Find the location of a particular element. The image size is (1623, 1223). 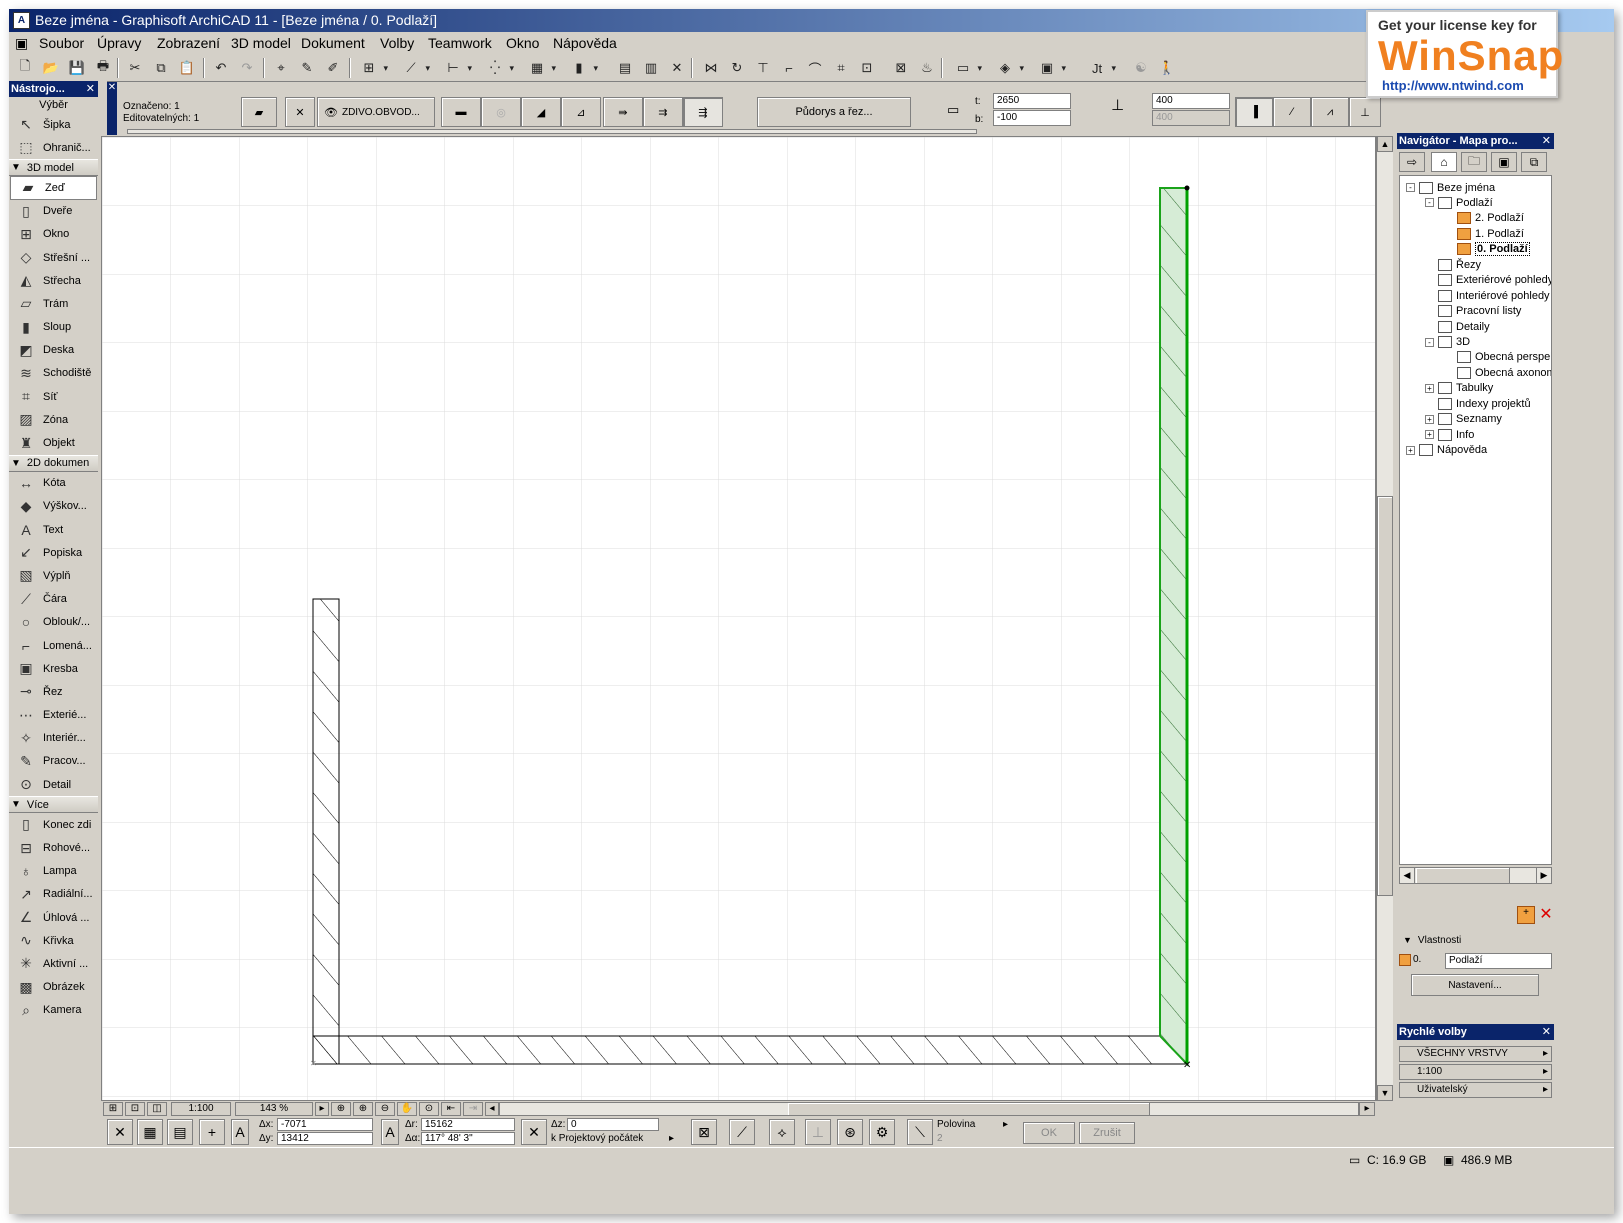

tree-item: - Podlaží is located at coordinates (1459, 202).